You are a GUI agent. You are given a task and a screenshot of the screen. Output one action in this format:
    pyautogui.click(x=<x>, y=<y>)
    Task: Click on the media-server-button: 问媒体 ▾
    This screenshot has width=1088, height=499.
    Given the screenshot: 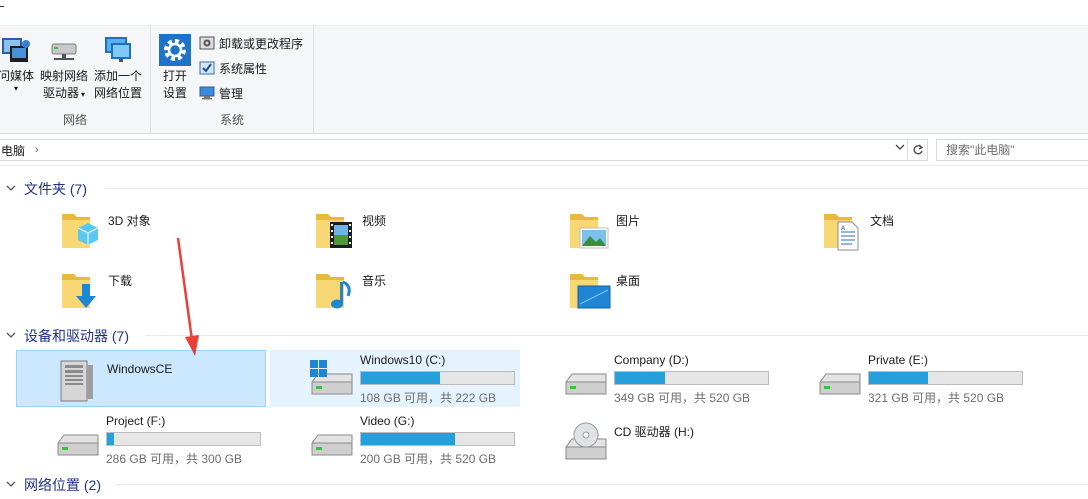 What is the action you would take?
    pyautogui.click(x=19, y=63)
    